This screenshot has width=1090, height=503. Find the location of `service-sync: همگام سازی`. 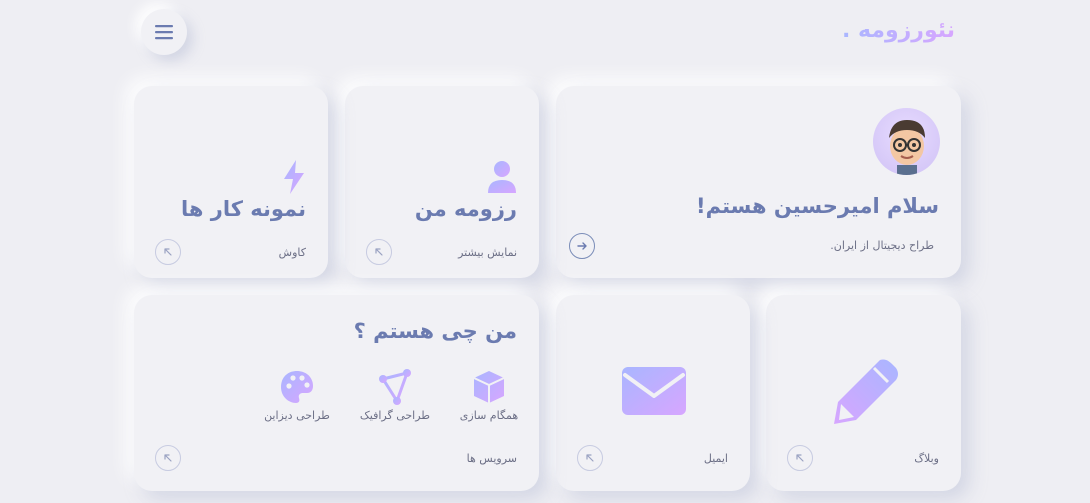

service-sync: همگام سازی is located at coordinates (489, 395).